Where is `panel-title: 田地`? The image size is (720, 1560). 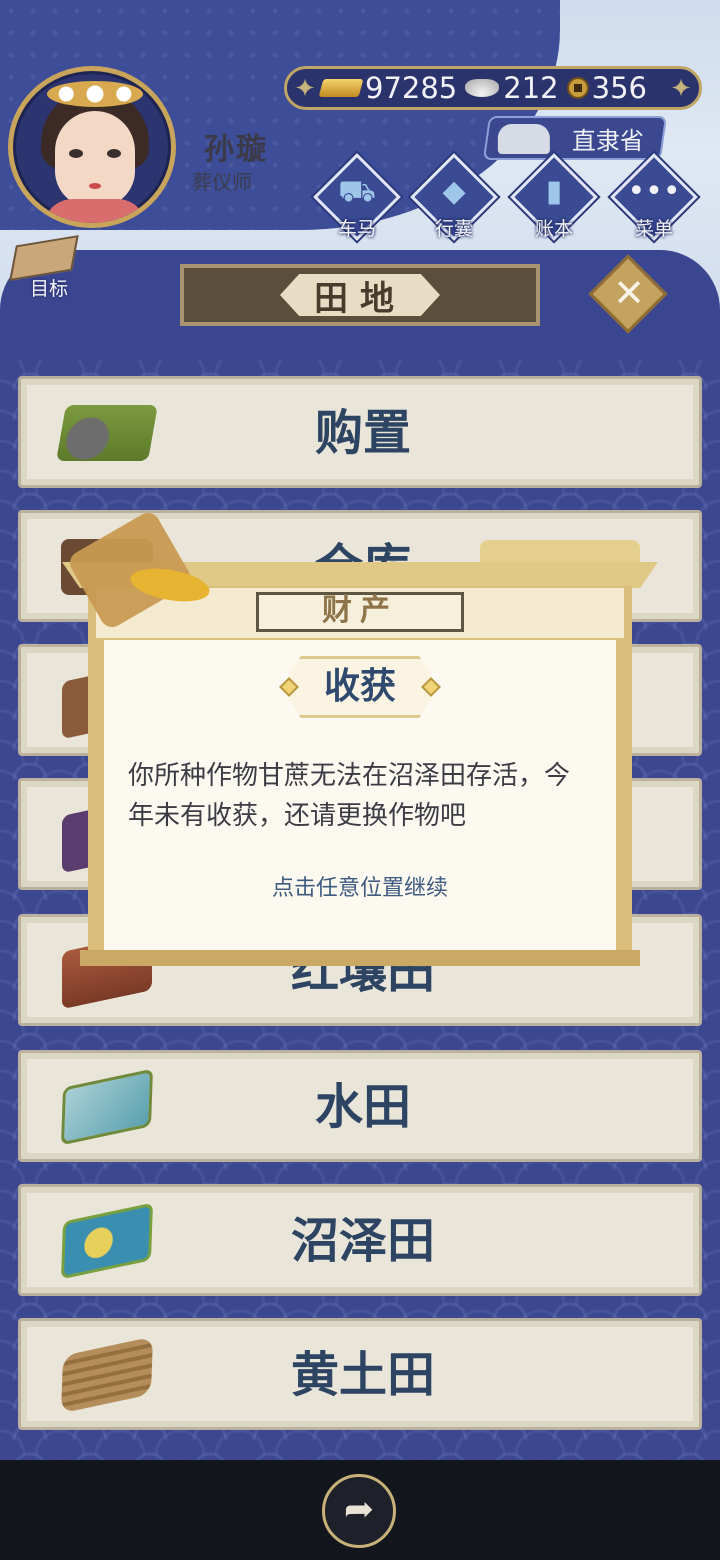
panel-title: 田地 is located at coordinates (360, 295).